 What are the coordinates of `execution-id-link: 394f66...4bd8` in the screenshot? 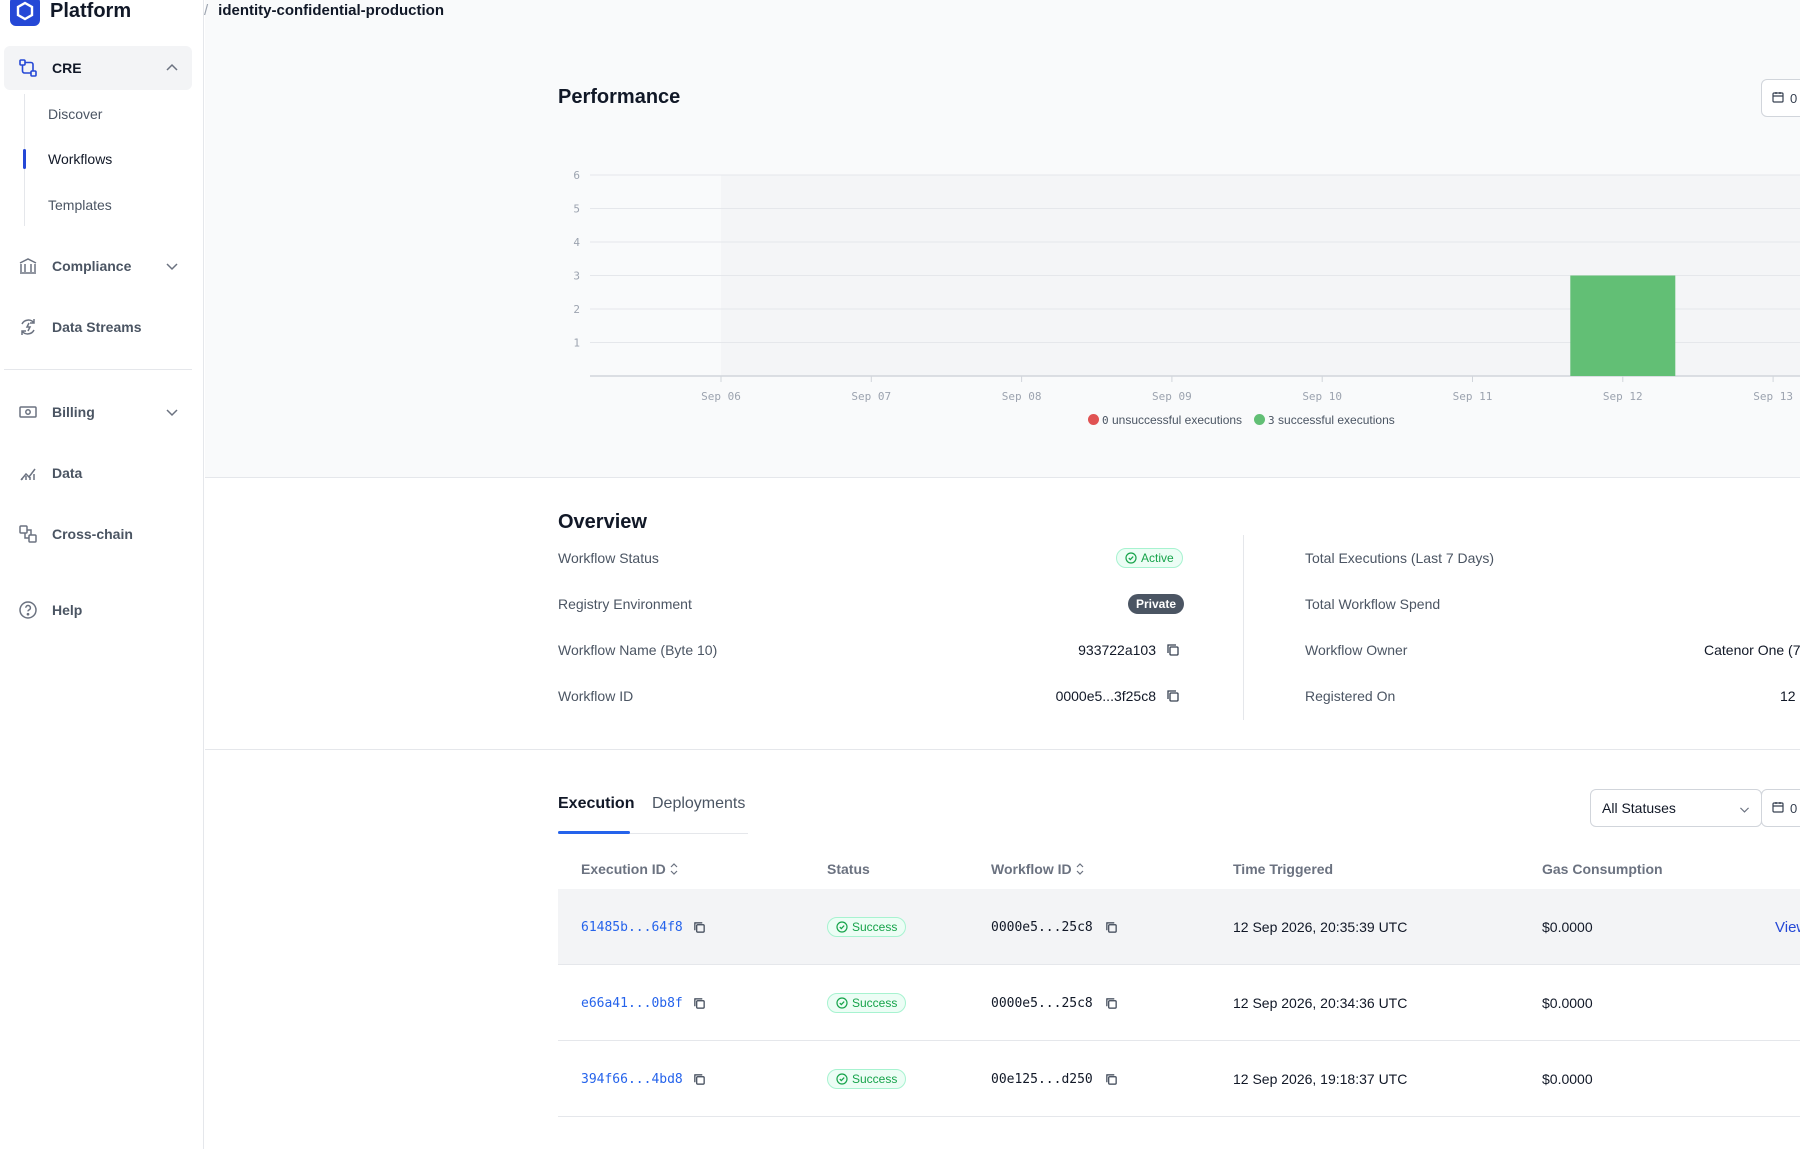 It's located at (632, 1079).